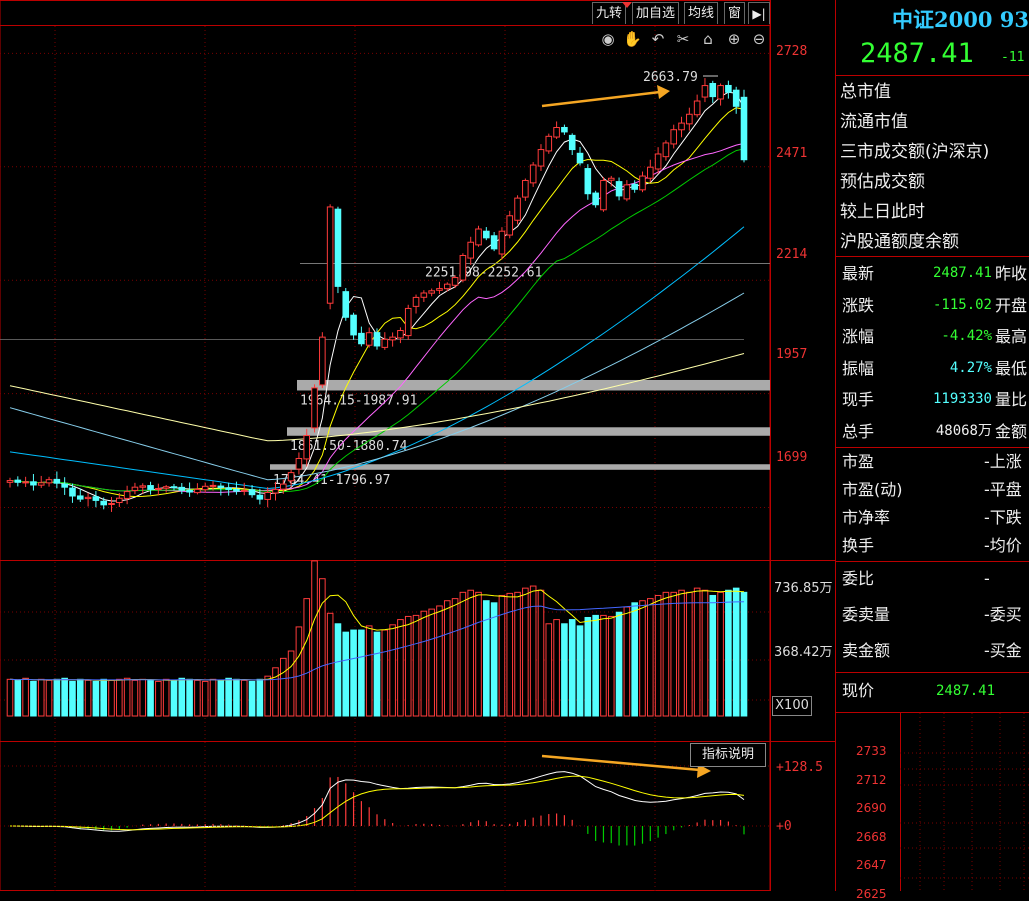 The image size is (1029, 901). Describe the element at coordinates (759, 13) in the screenshot. I see `arrow-right-bar-icon: ▶|` at that location.